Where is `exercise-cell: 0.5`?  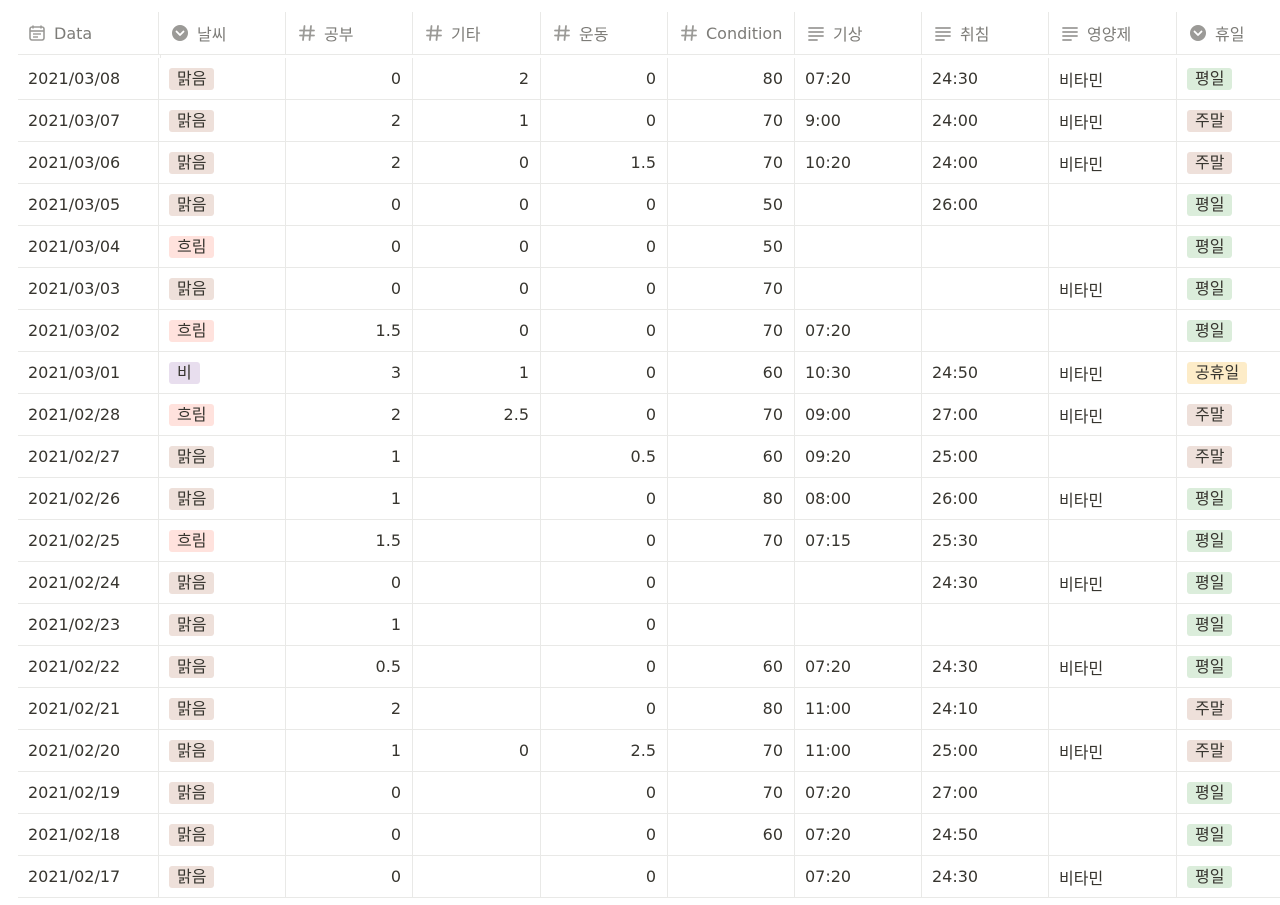 exercise-cell: 0.5 is located at coordinates (603, 456).